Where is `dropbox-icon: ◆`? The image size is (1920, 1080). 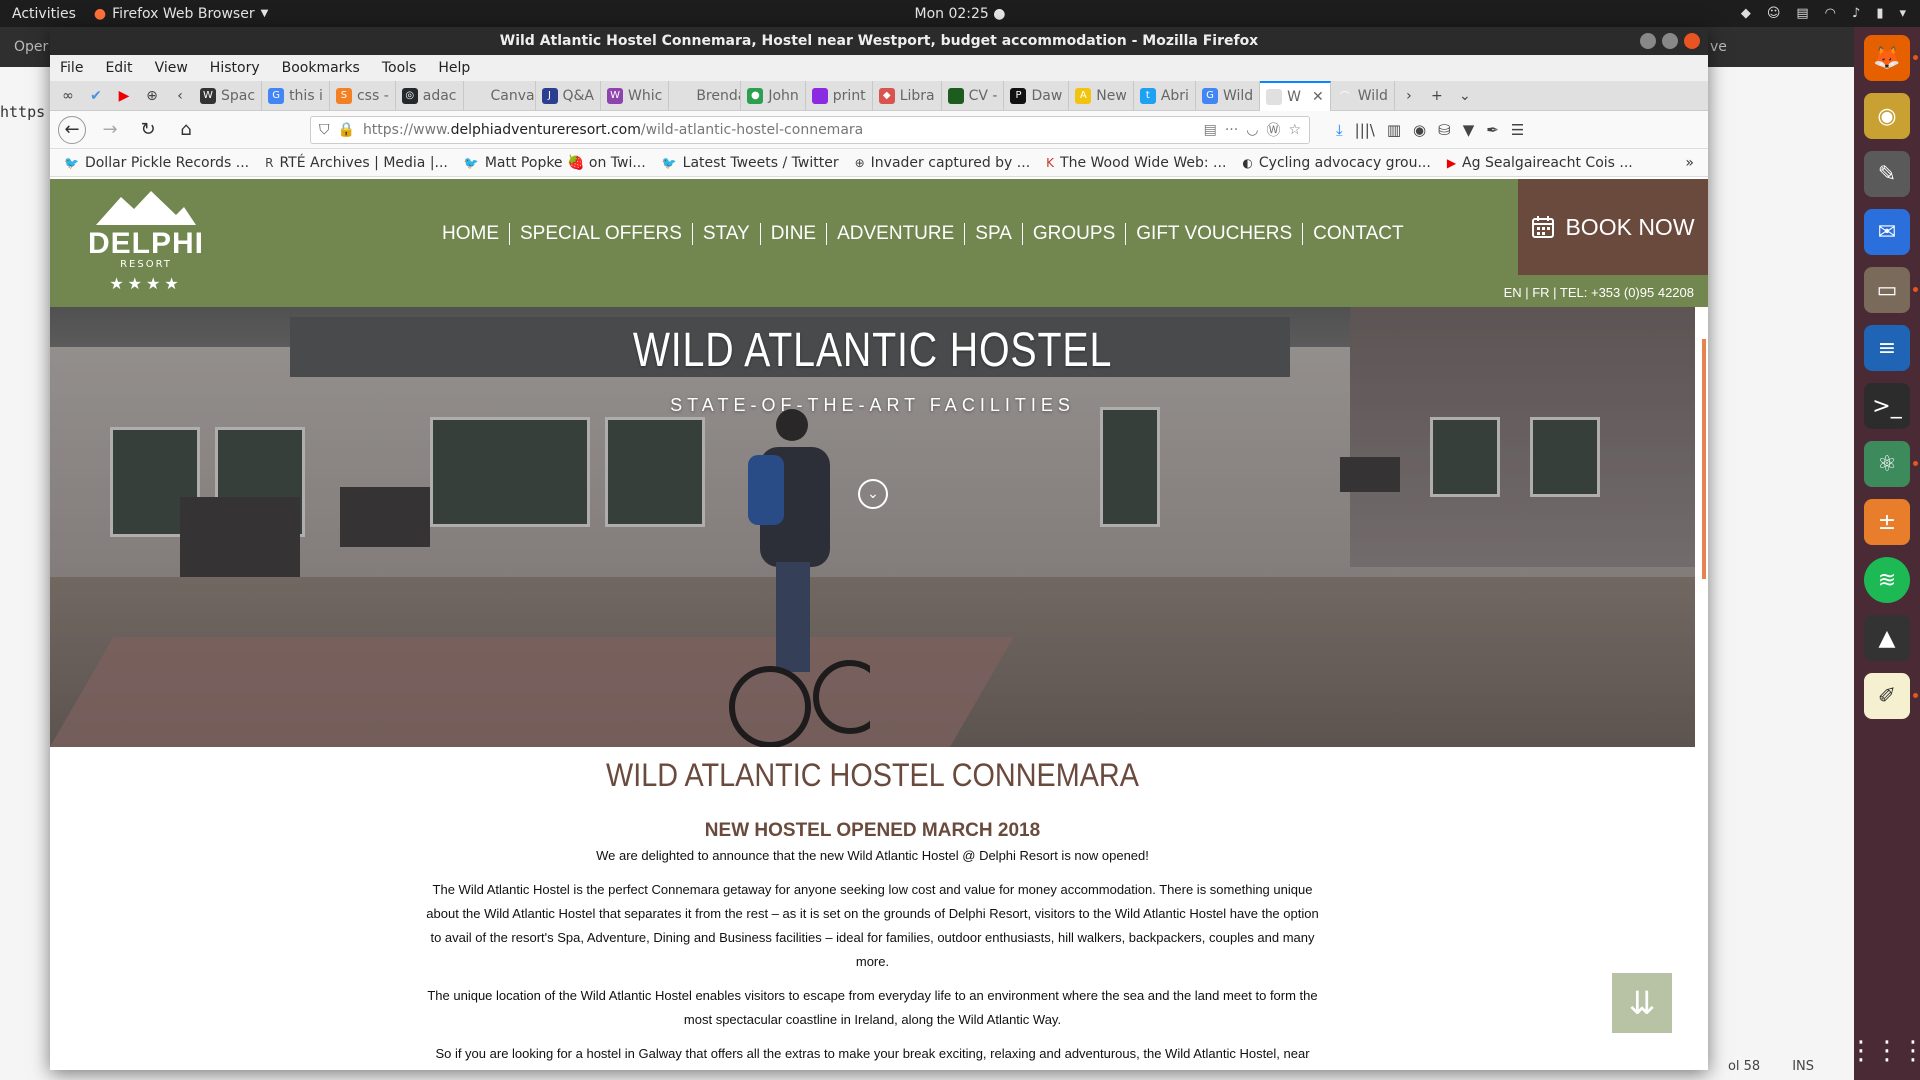 dropbox-icon: ◆ is located at coordinates (1746, 13).